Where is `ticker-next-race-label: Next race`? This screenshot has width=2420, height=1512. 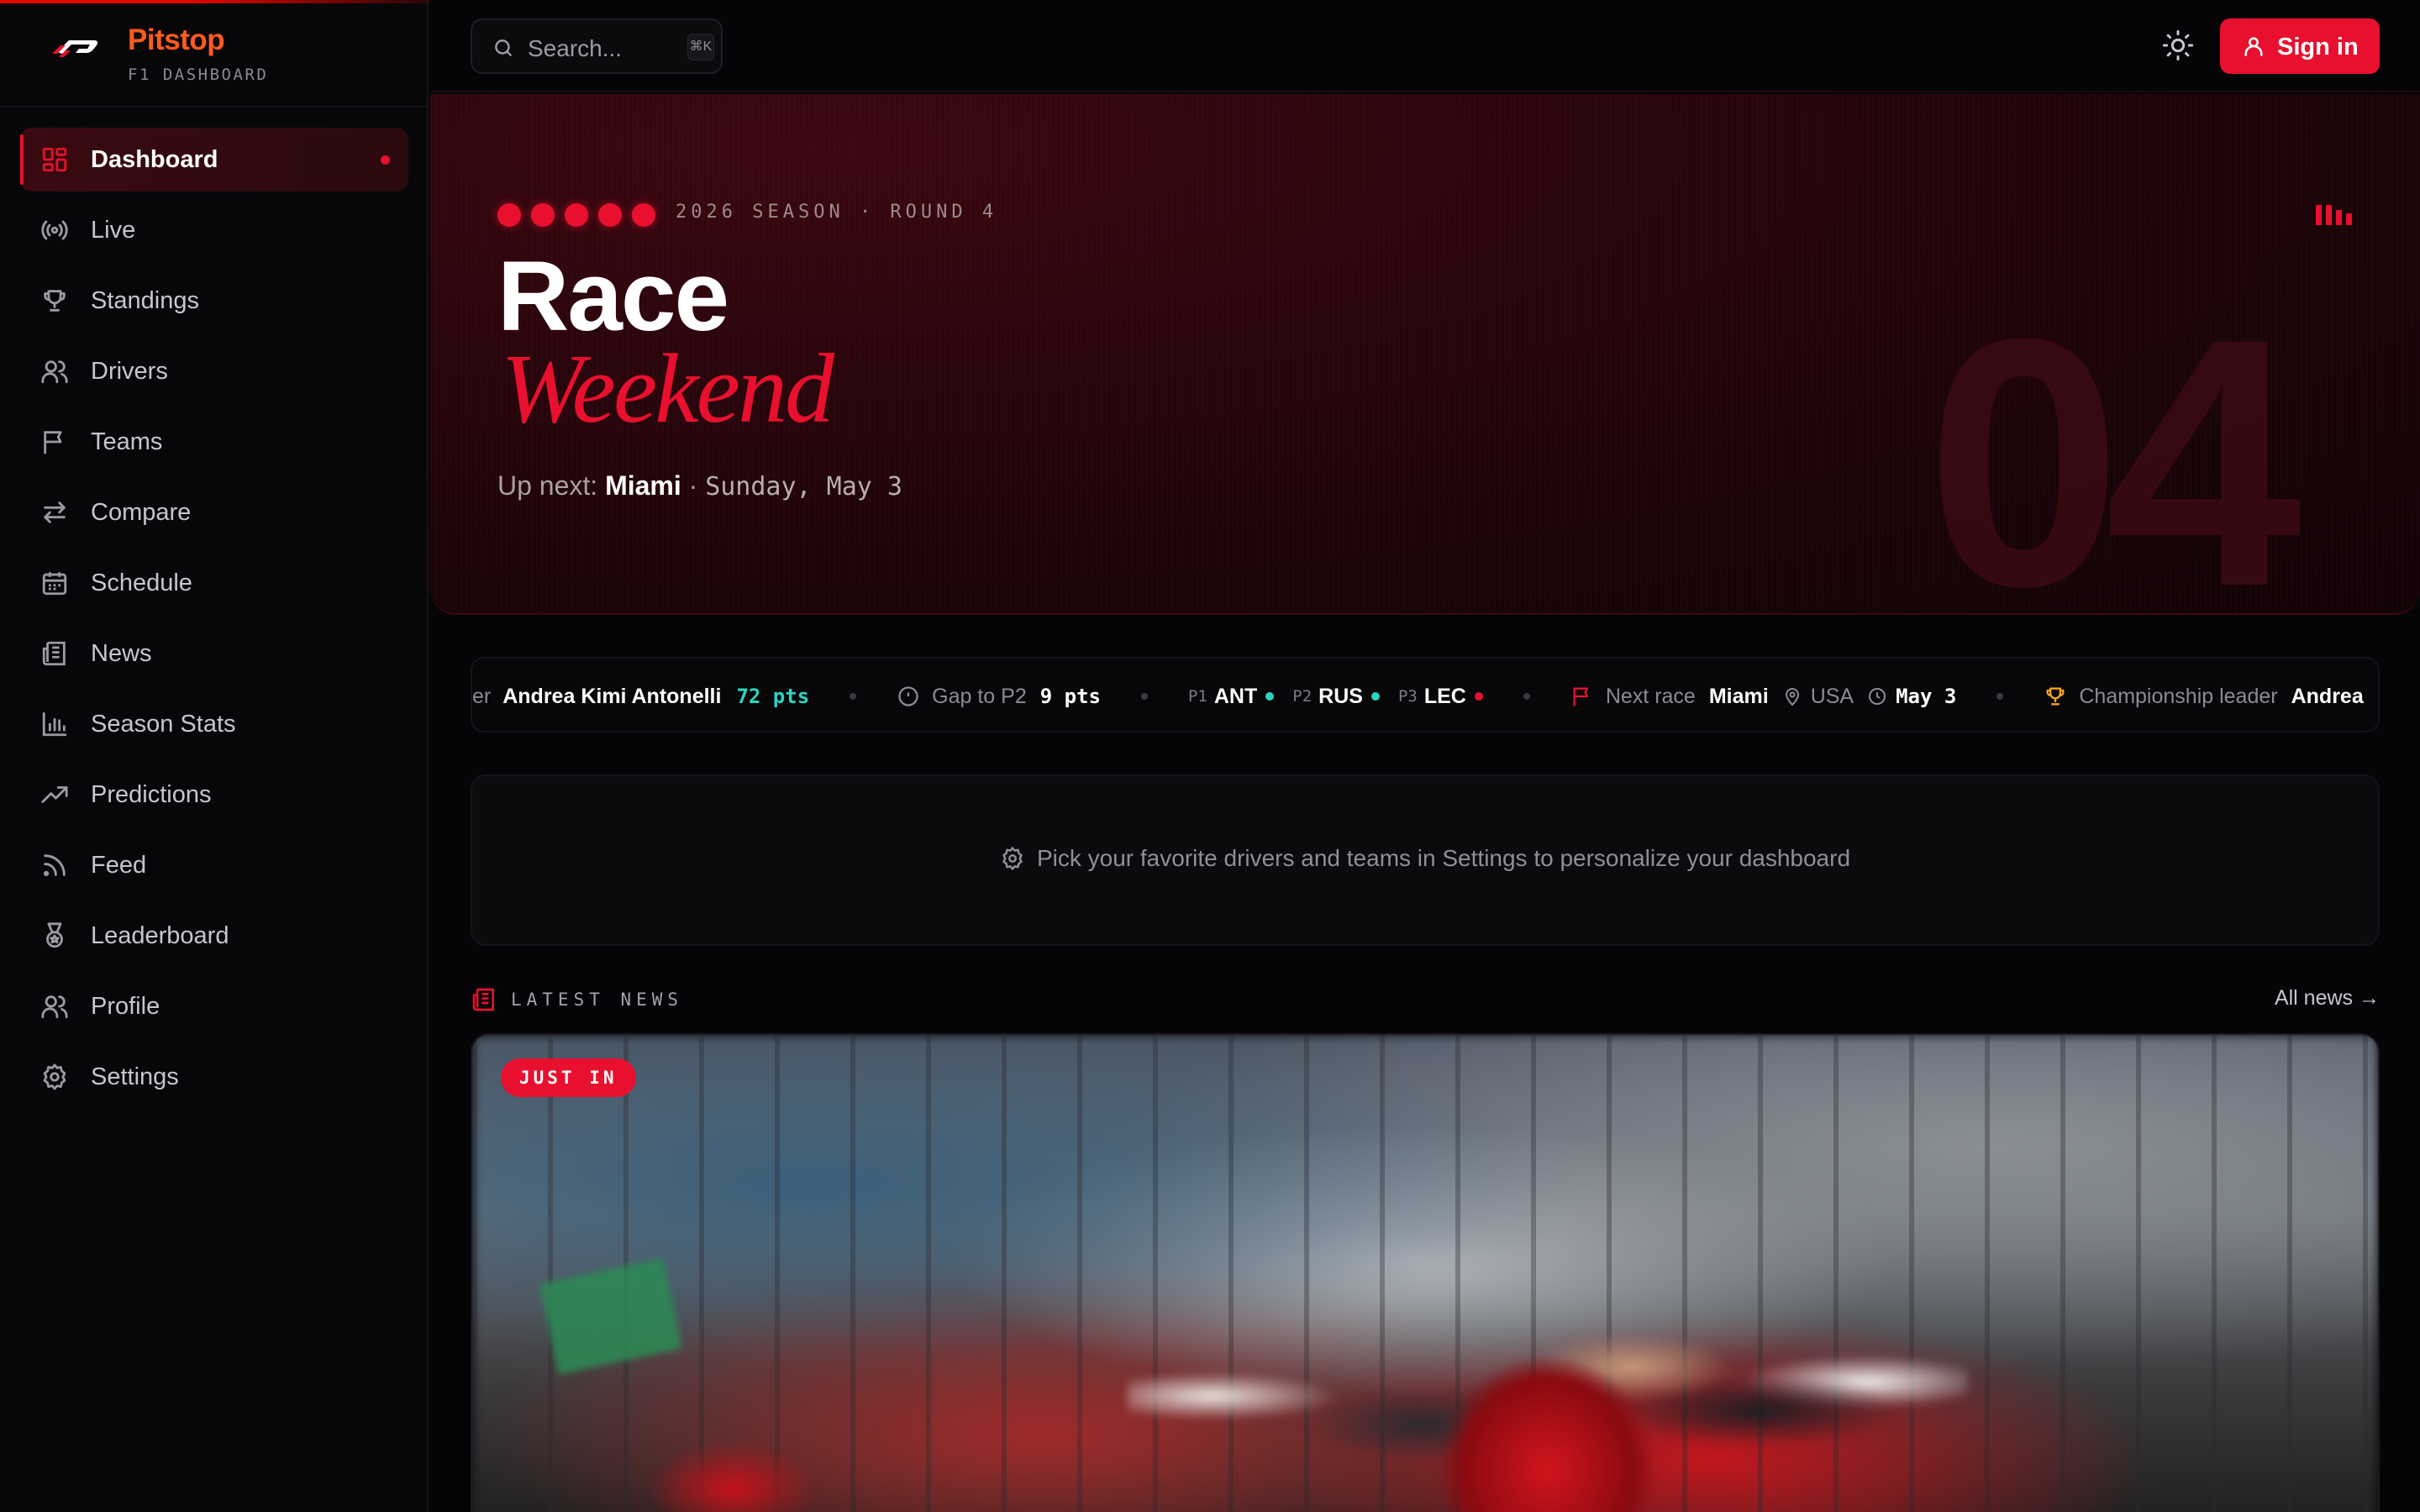 ticker-next-race-label: Next race is located at coordinates (1650, 696).